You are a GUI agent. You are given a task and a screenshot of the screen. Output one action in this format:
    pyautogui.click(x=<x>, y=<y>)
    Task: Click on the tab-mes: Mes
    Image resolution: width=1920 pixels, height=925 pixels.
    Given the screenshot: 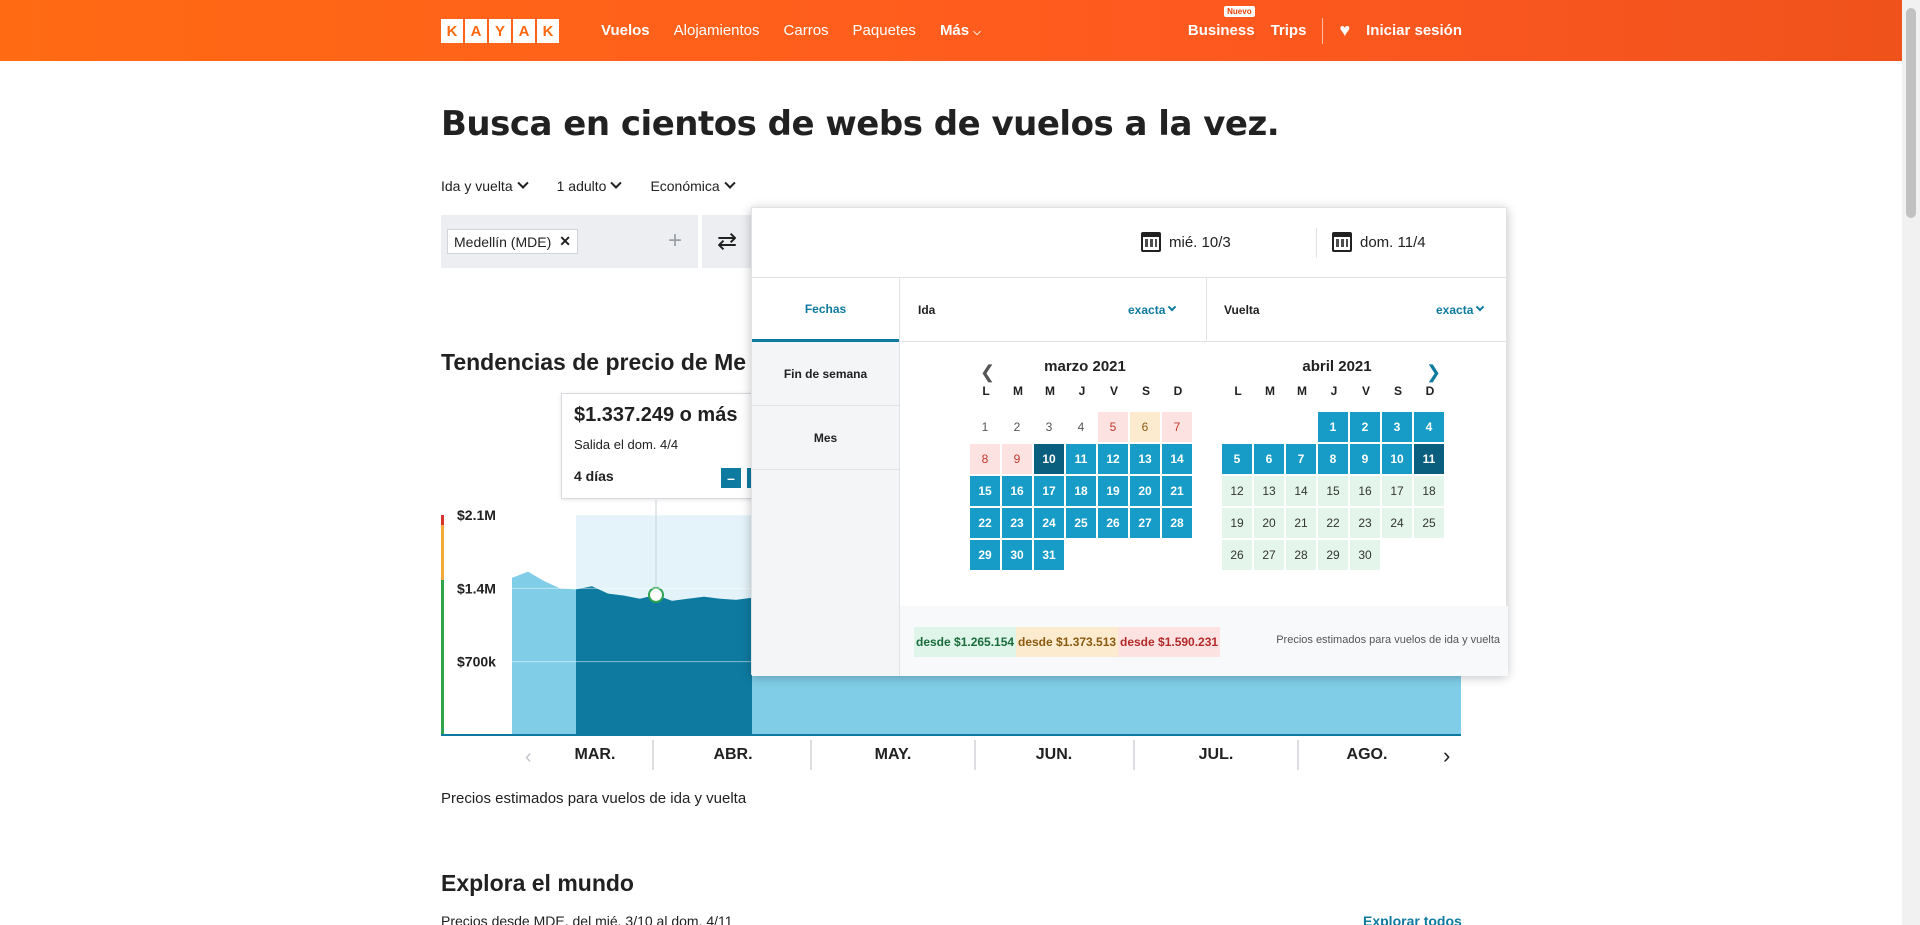 What is the action you would take?
    pyautogui.click(x=825, y=438)
    